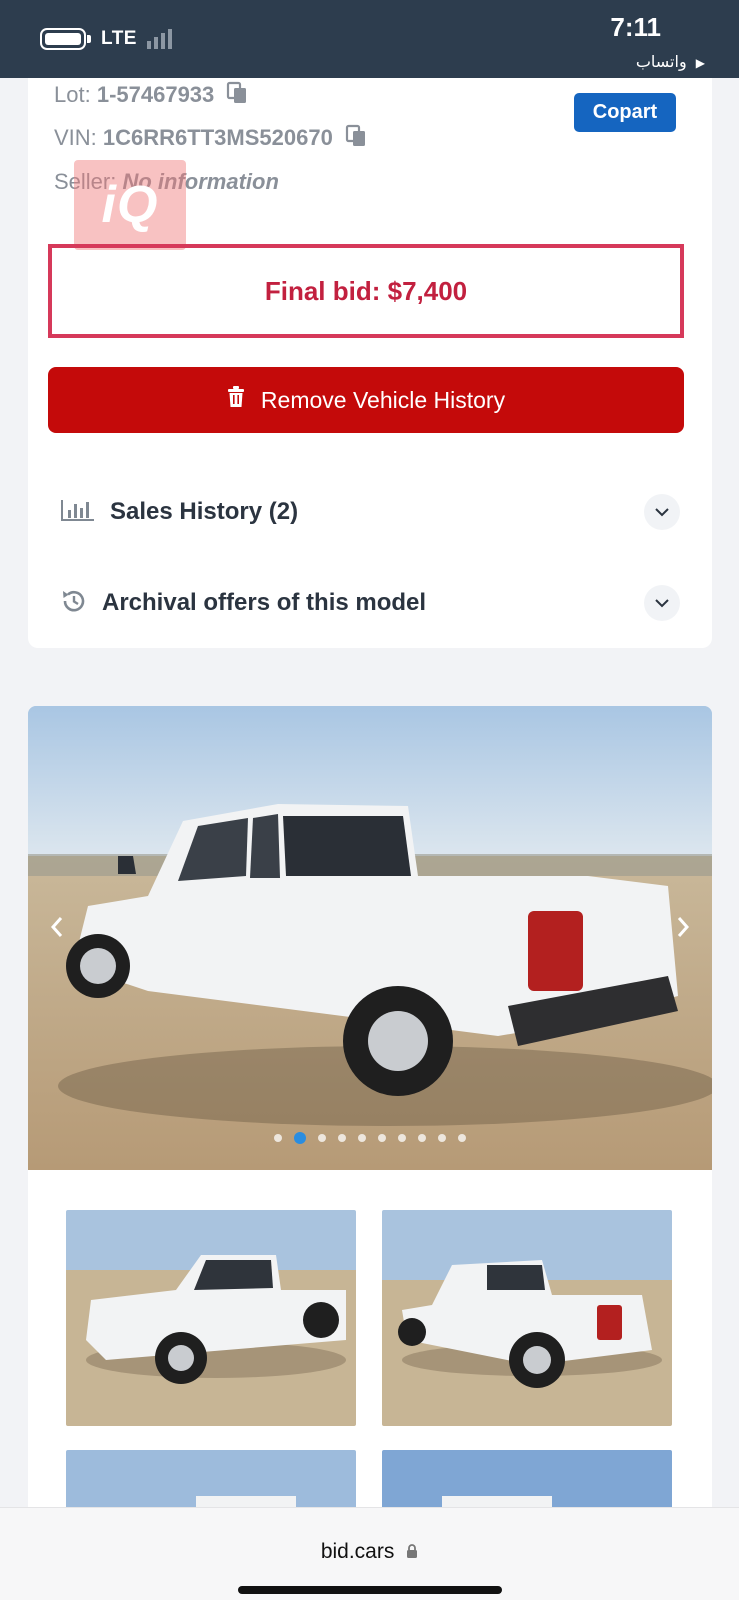 The width and height of the screenshot is (739, 1600). What do you see at coordinates (236, 400) in the screenshot?
I see `trash-icon` at bounding box center [236, 400].